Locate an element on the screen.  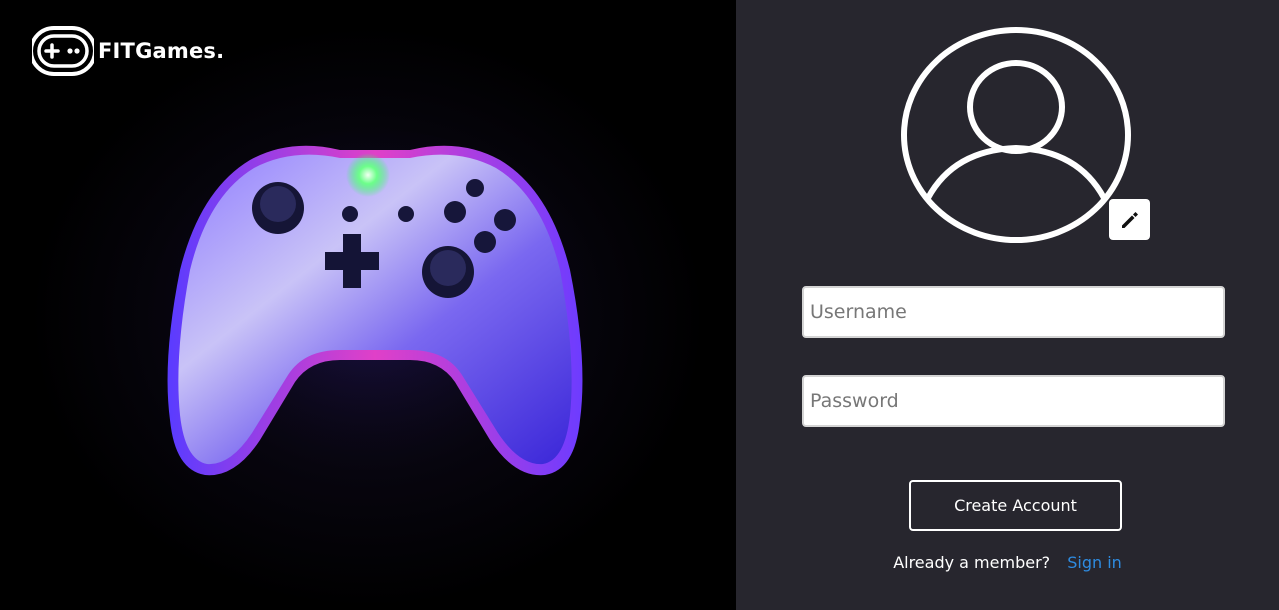
pencil-icon is located at coordinates (1129, 219).